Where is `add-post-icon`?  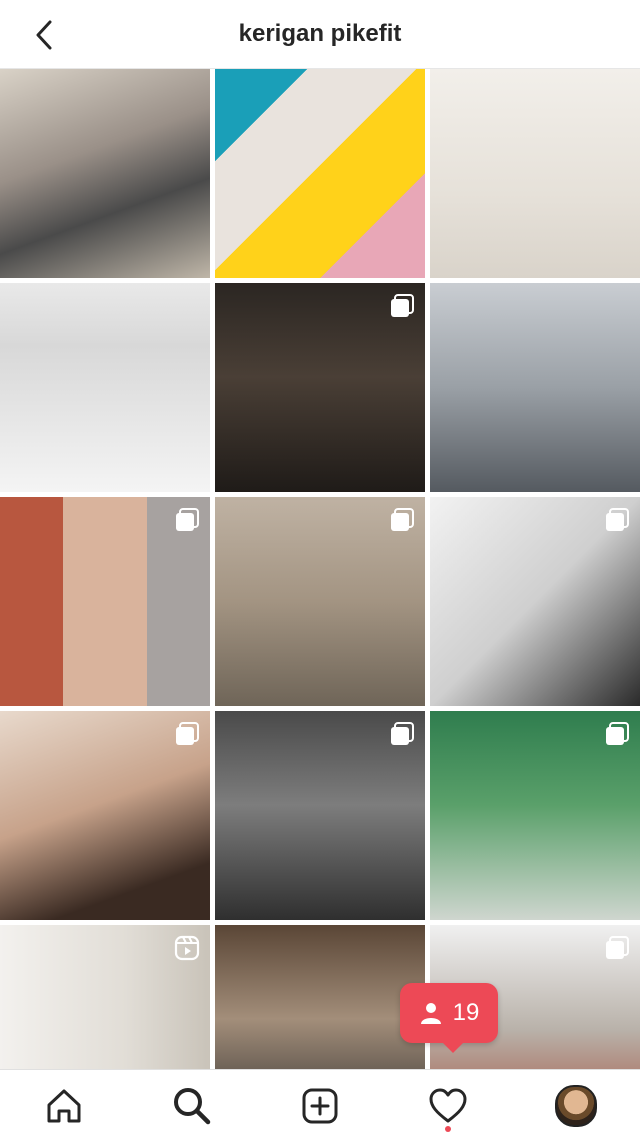
add-post-icon is located at coordinates (320, 1106).